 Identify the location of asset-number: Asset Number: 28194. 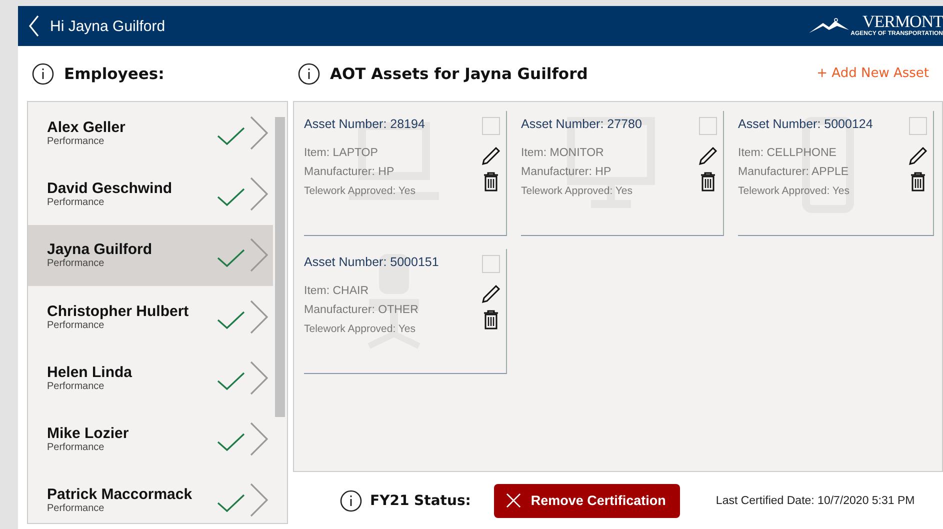
(365, 124).